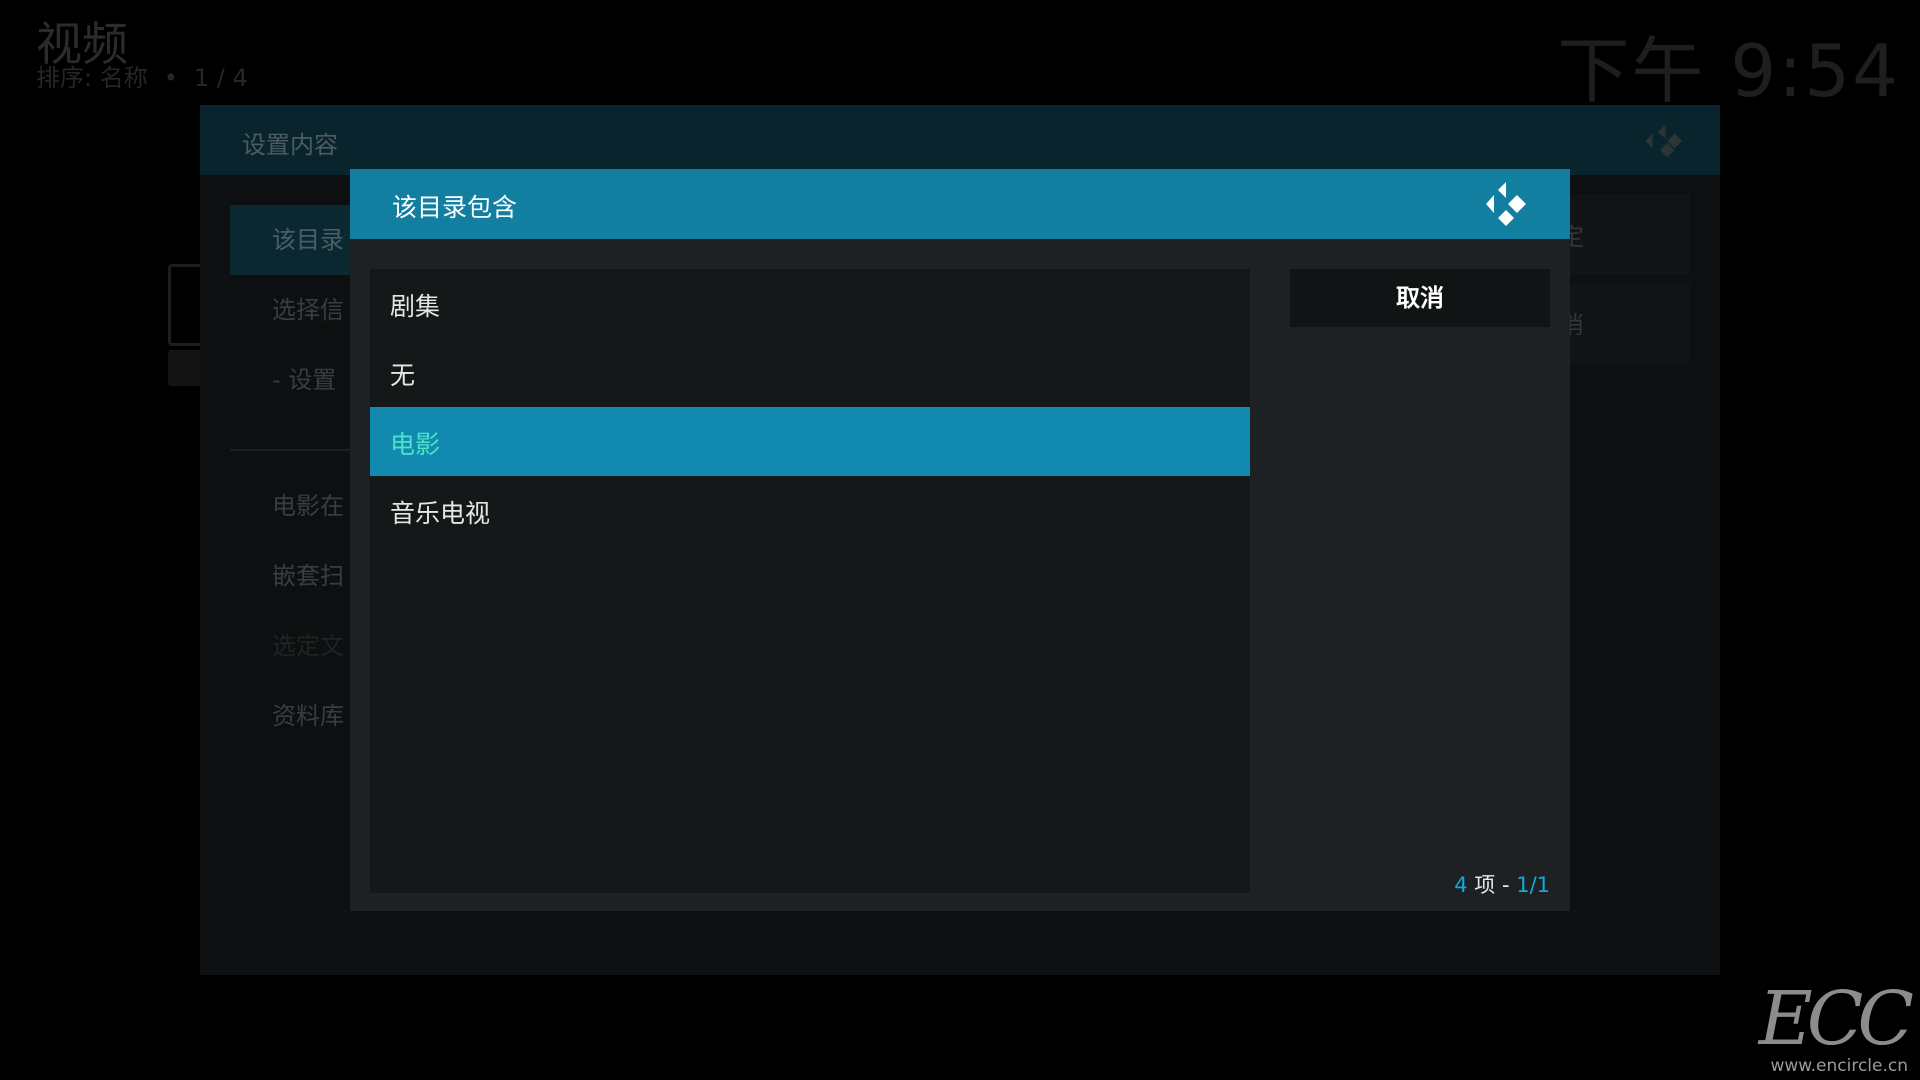 The width and height of the screenshot is (1920, 1080). What do you see at coordinates (415, 444) in the screenshot?
I see `list-item-label: 电影` at bounding box center [415, 444].